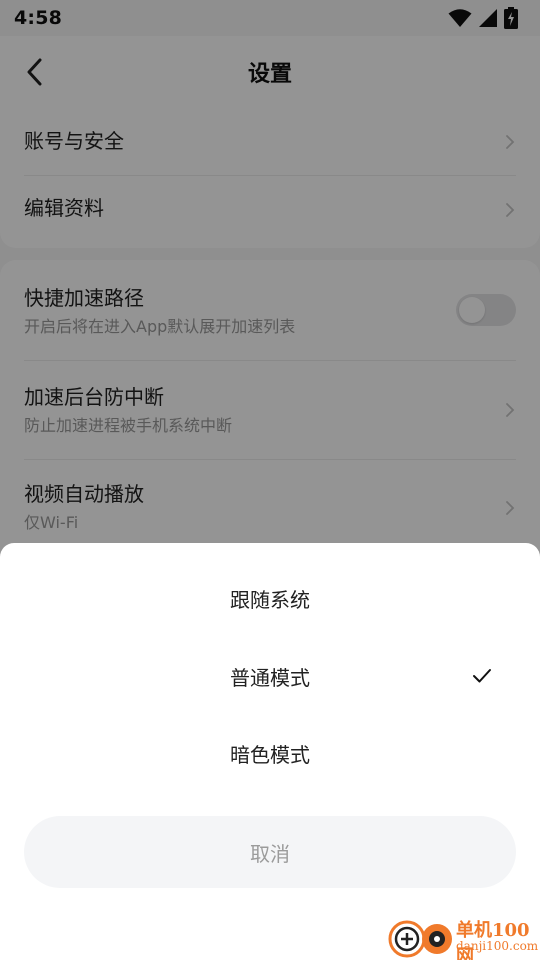  I want to click on watermark: 单机100网 danji100.com, so click(463, 937).